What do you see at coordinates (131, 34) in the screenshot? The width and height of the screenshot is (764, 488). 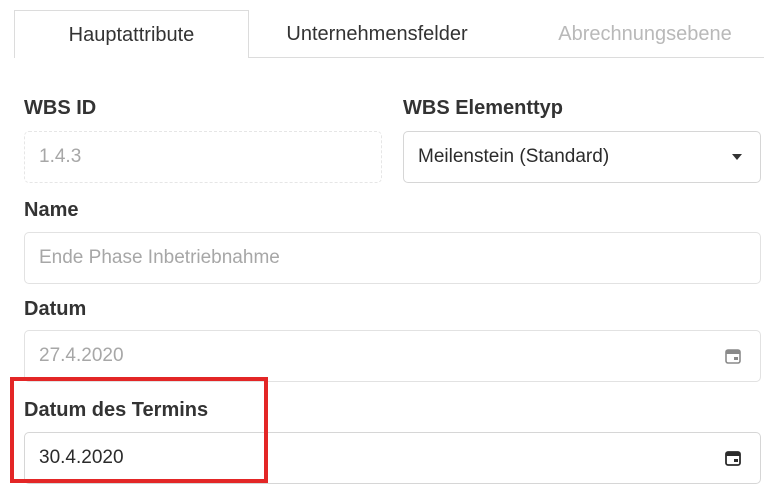 I see `tab-hauptattribute: Hauptattribute` at bounding box center [131, 34].